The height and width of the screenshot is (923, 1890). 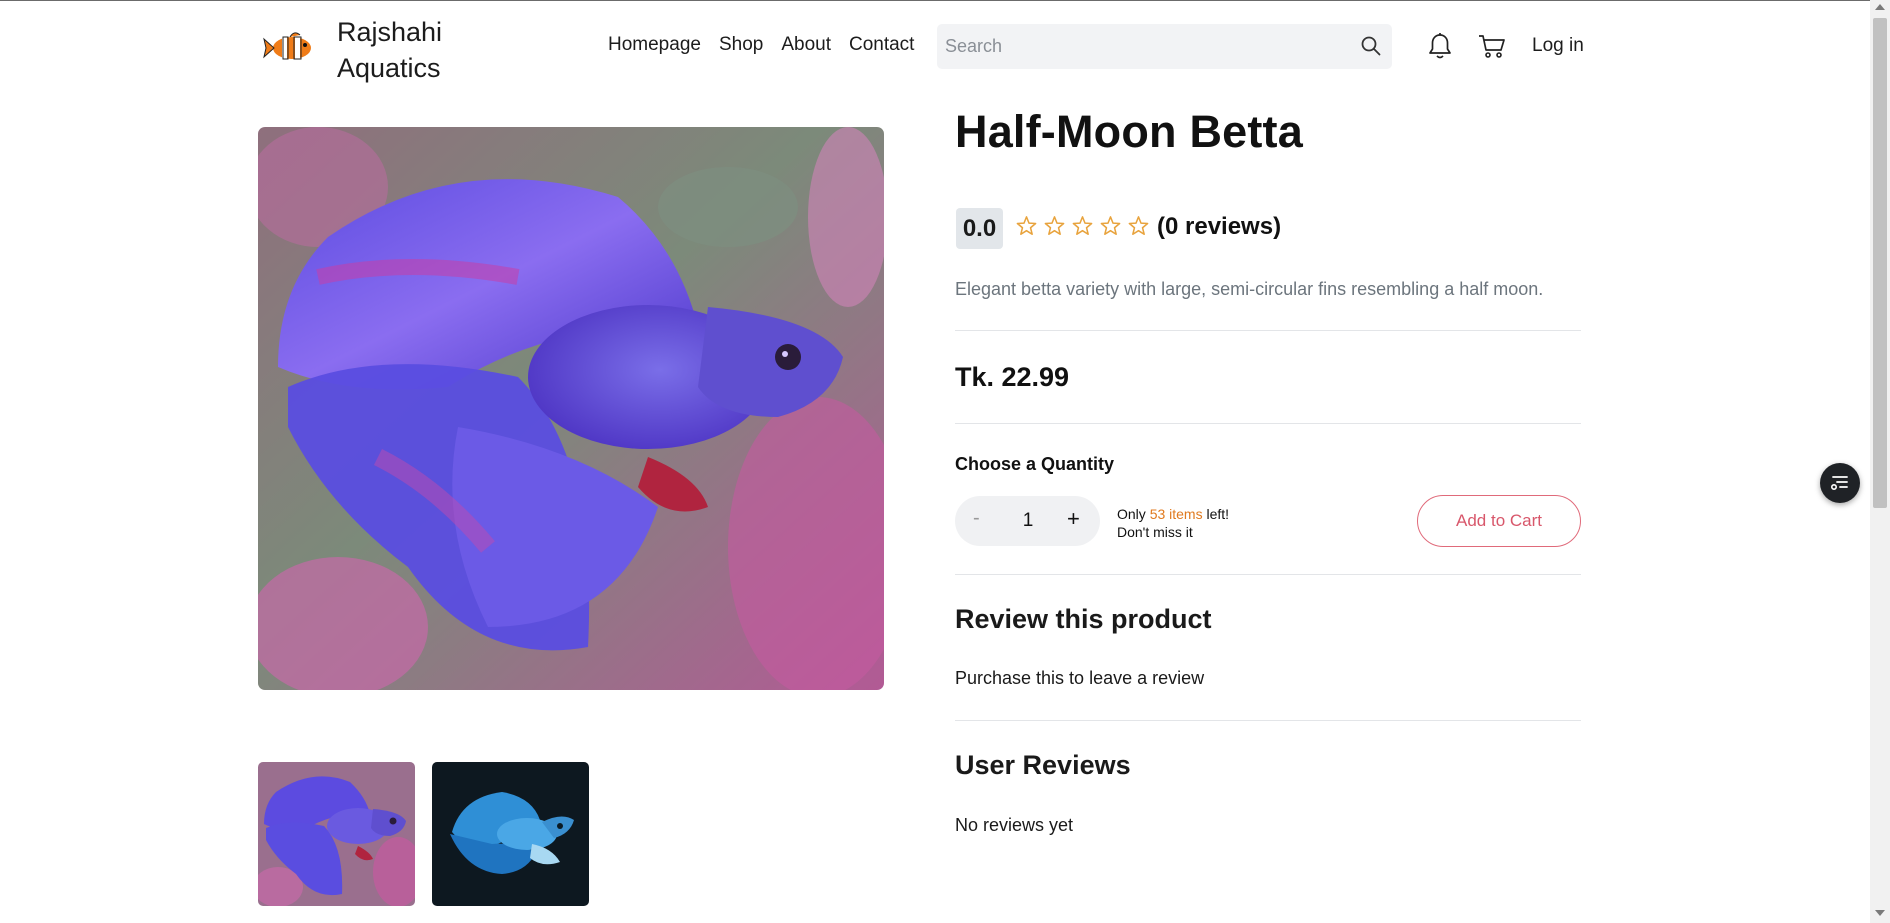 What do you see at coordinates (390, 32) in the screenshot?
I see `brand-line-1: Rajshahi` at bounding box center [390, 32].